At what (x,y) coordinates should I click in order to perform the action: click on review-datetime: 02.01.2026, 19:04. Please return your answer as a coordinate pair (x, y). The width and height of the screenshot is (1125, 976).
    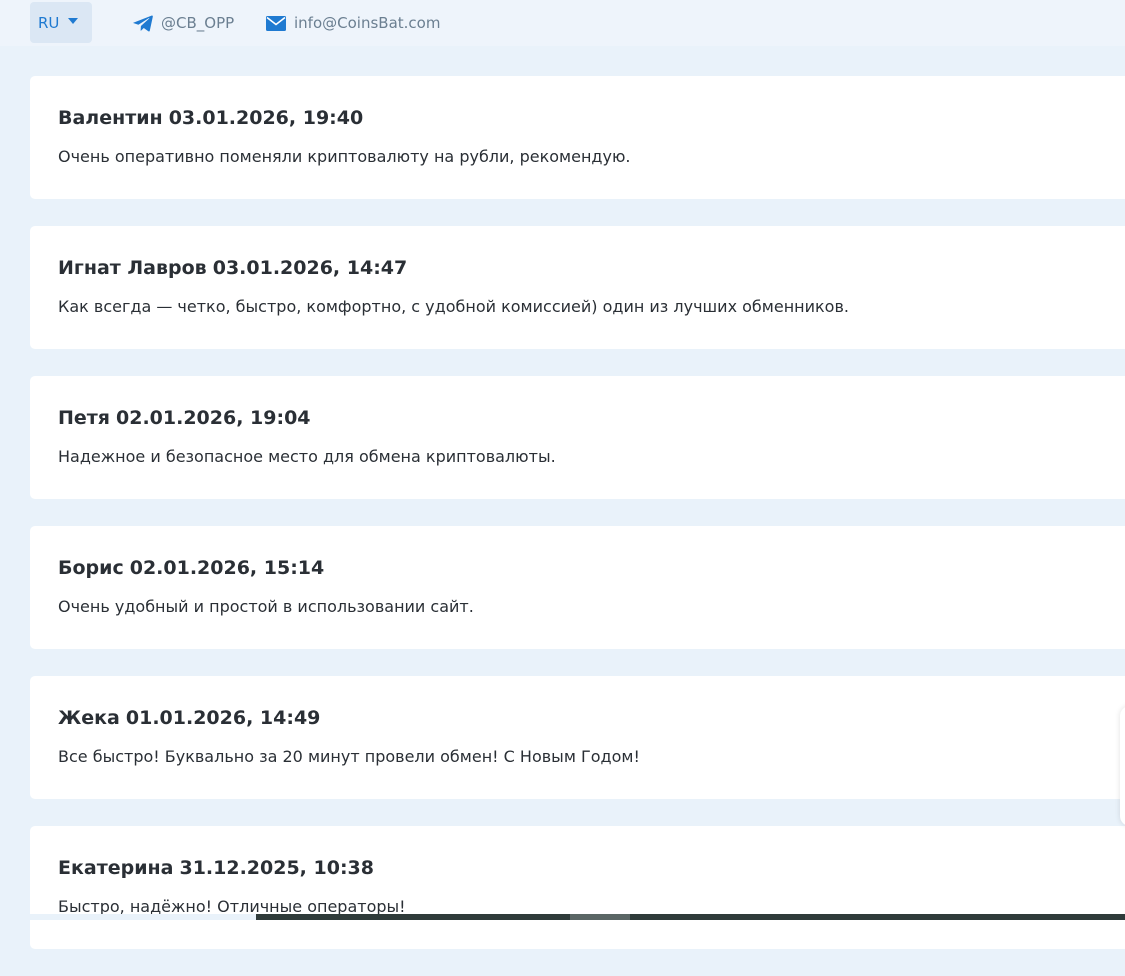
    Looking at the image, I should click on (213, 418).